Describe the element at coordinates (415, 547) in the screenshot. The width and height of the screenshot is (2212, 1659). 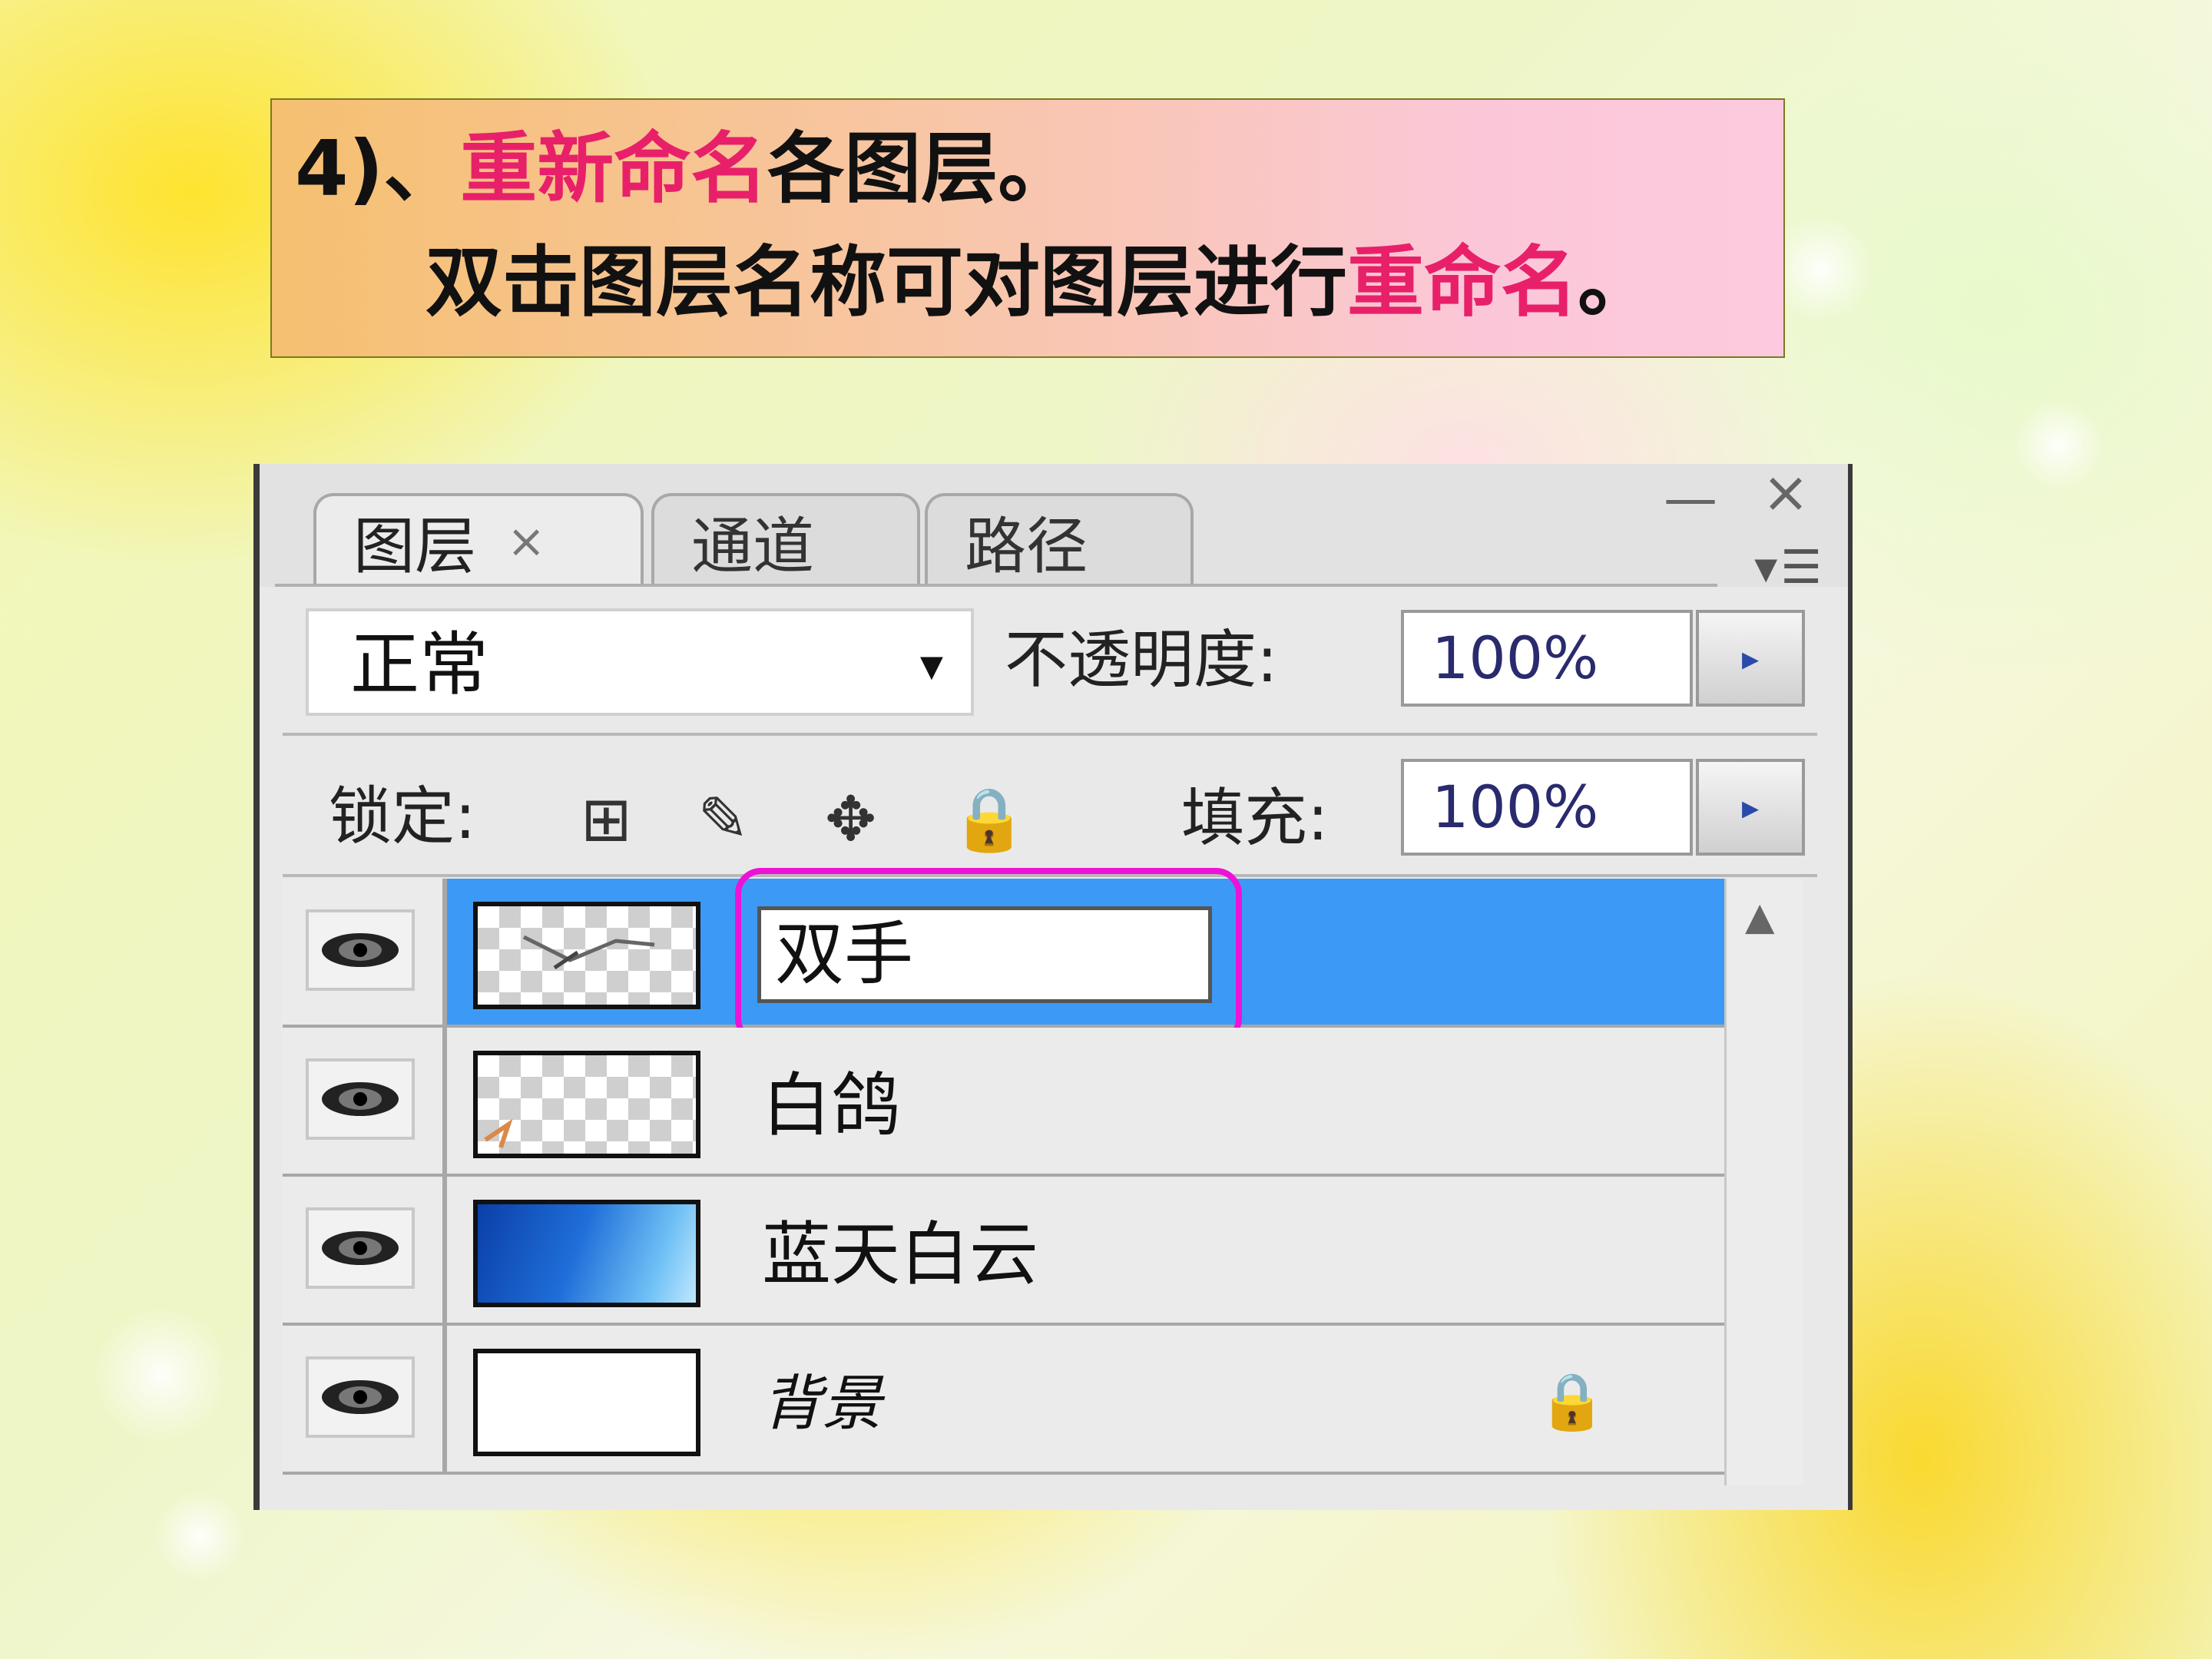
I see `tab-layers-label: 图层` at that location.